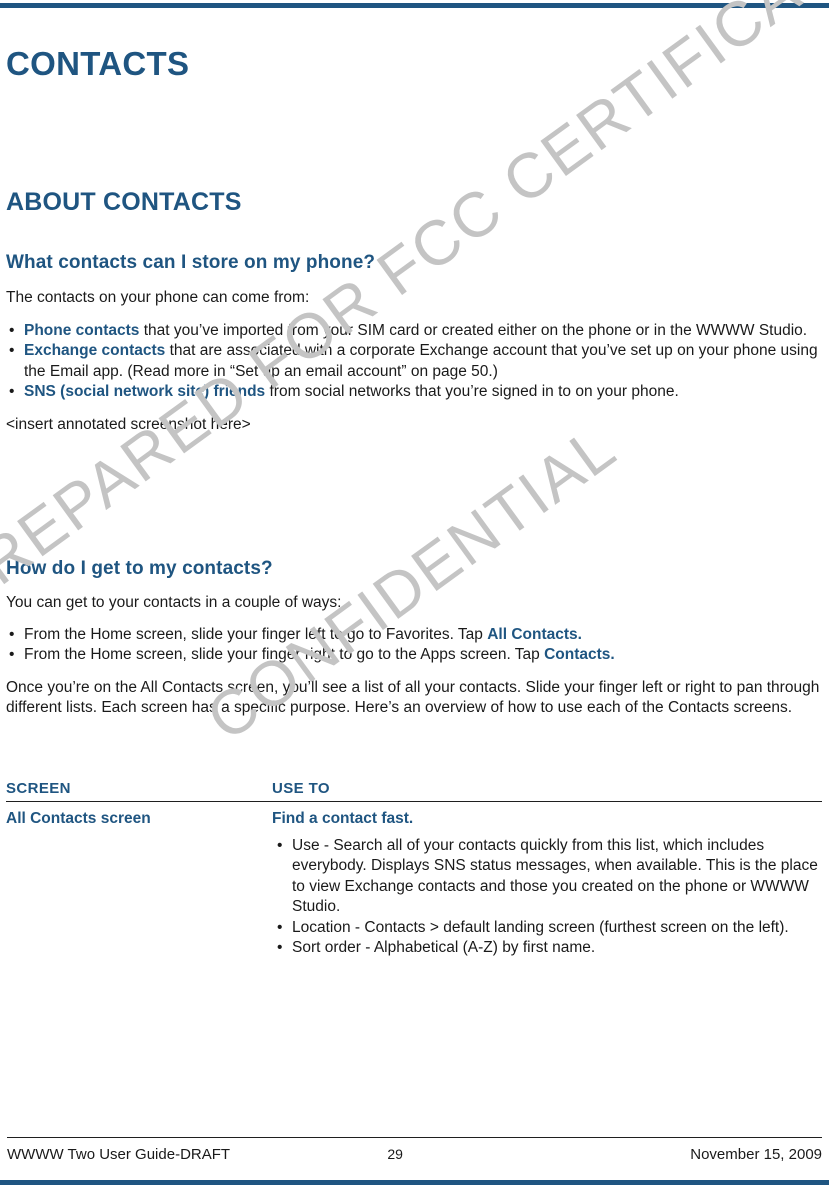  Describe the element at coordinates (124, 202) in the screenshot. I see `section-heading-about-contacts: ABOUT CONTACTS` at that location.